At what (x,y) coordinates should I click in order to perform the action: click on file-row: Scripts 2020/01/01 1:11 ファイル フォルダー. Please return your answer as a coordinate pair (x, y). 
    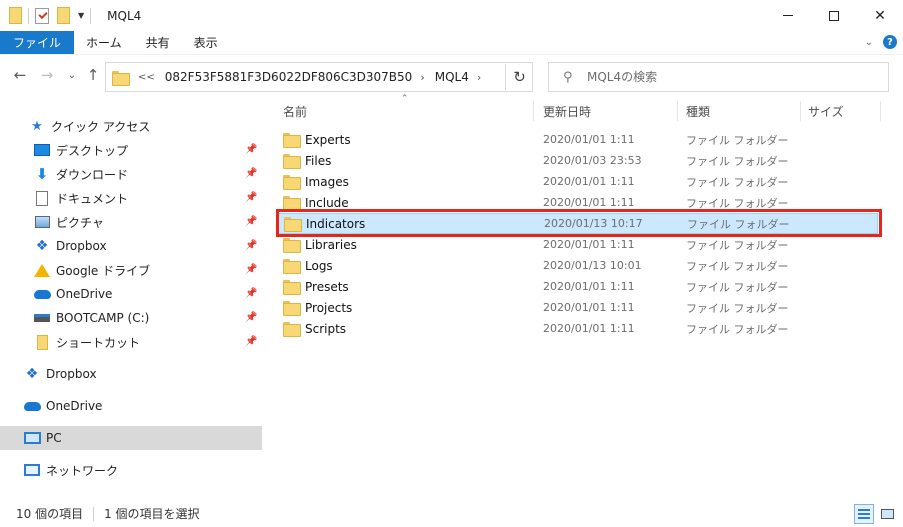
    Looking at the image, I should click on (578, 328).